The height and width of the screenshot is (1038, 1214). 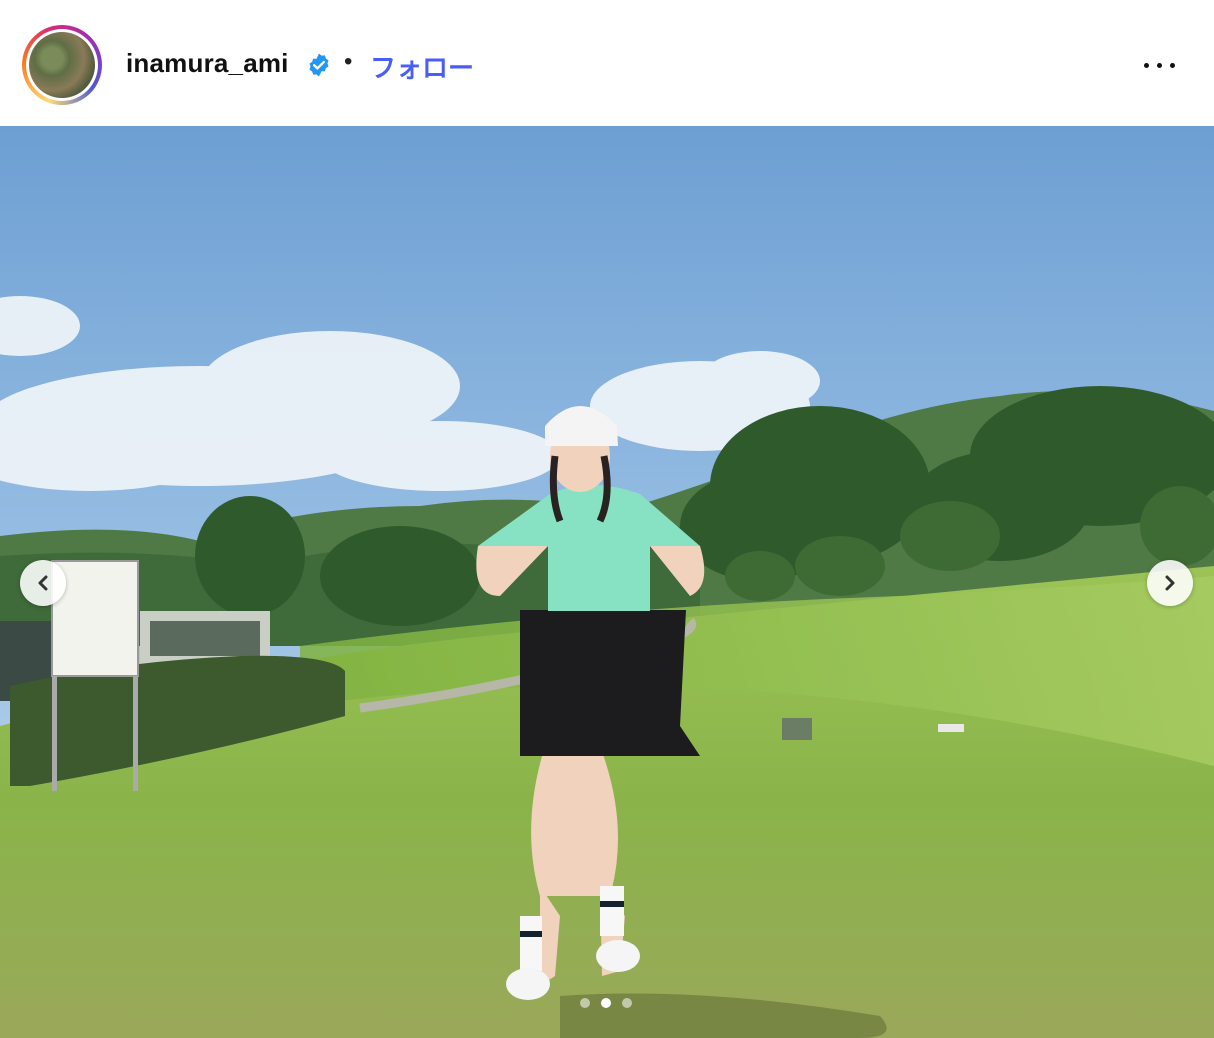 I want to click on carousel-prev-button, so click(x=43, y=583).